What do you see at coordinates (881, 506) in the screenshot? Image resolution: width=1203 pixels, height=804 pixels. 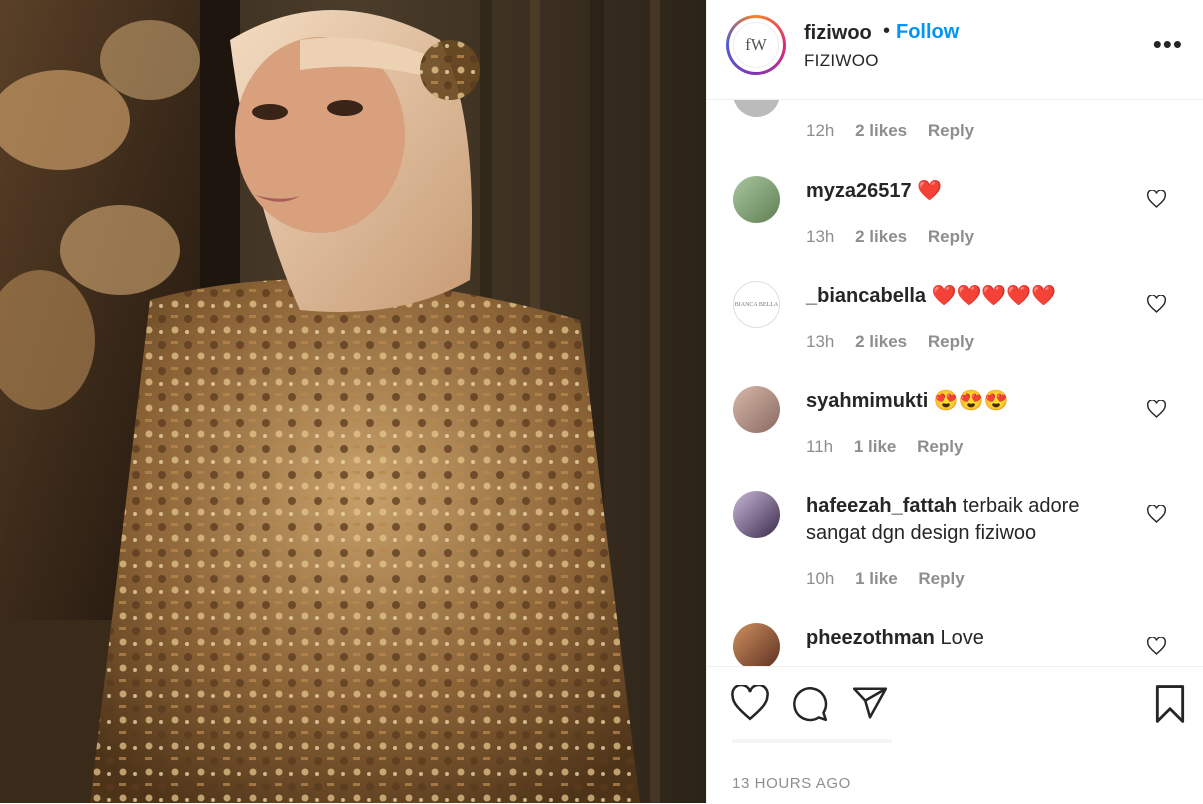 I see `comment-username: hafeezah_fattah` at bounding box center [881, 506].